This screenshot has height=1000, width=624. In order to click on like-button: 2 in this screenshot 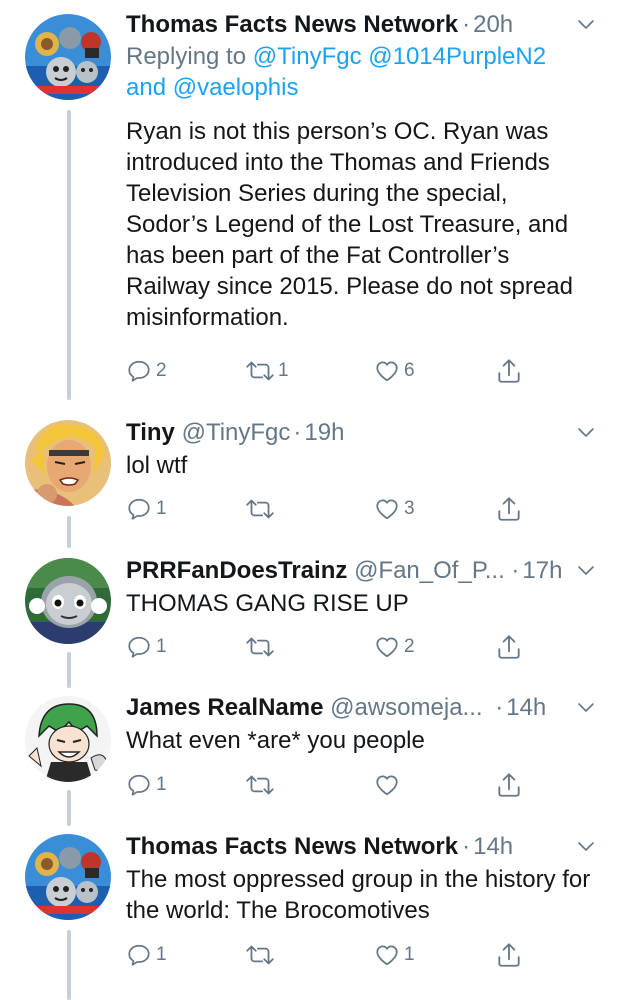, I will do `click(394, 647)`.